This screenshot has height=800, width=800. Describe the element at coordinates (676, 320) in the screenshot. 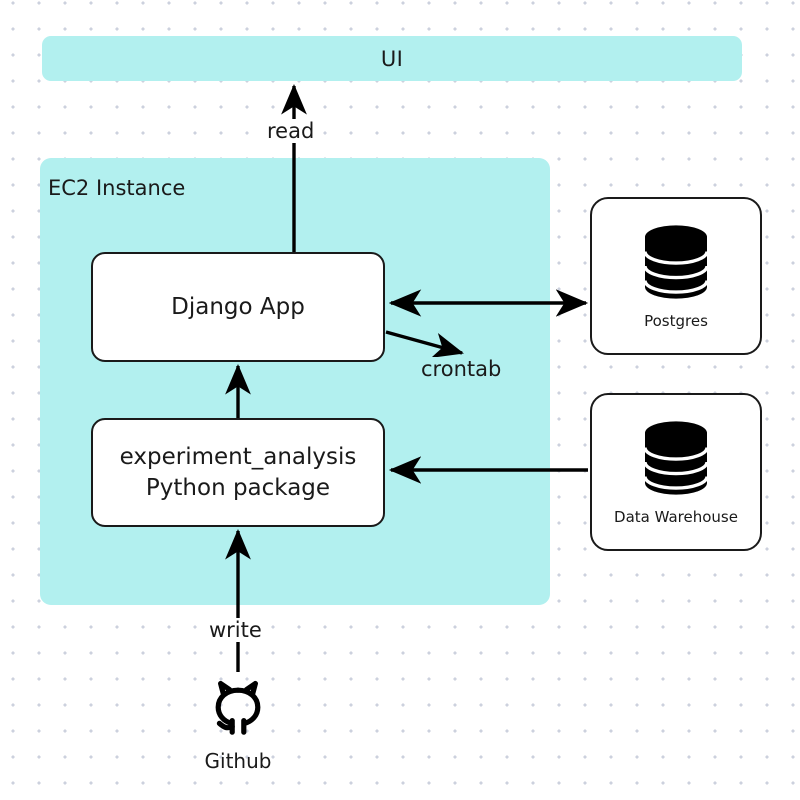

I see `node-postgres-label: Postgres` at that location.